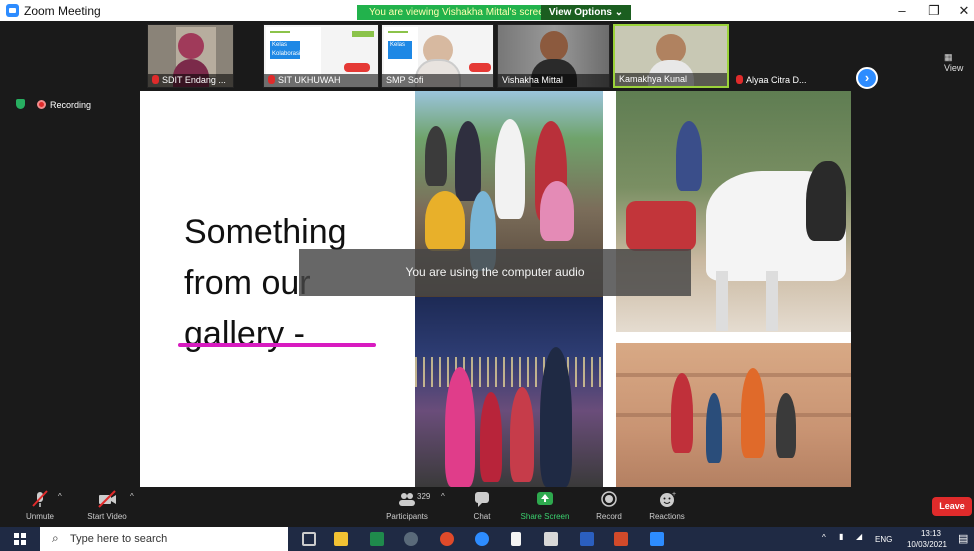 This screenshot has height=551, width=974. Describe the element at coordinates (931, 533) in the screenshot. I see `clock-time: 13:13` at that location.